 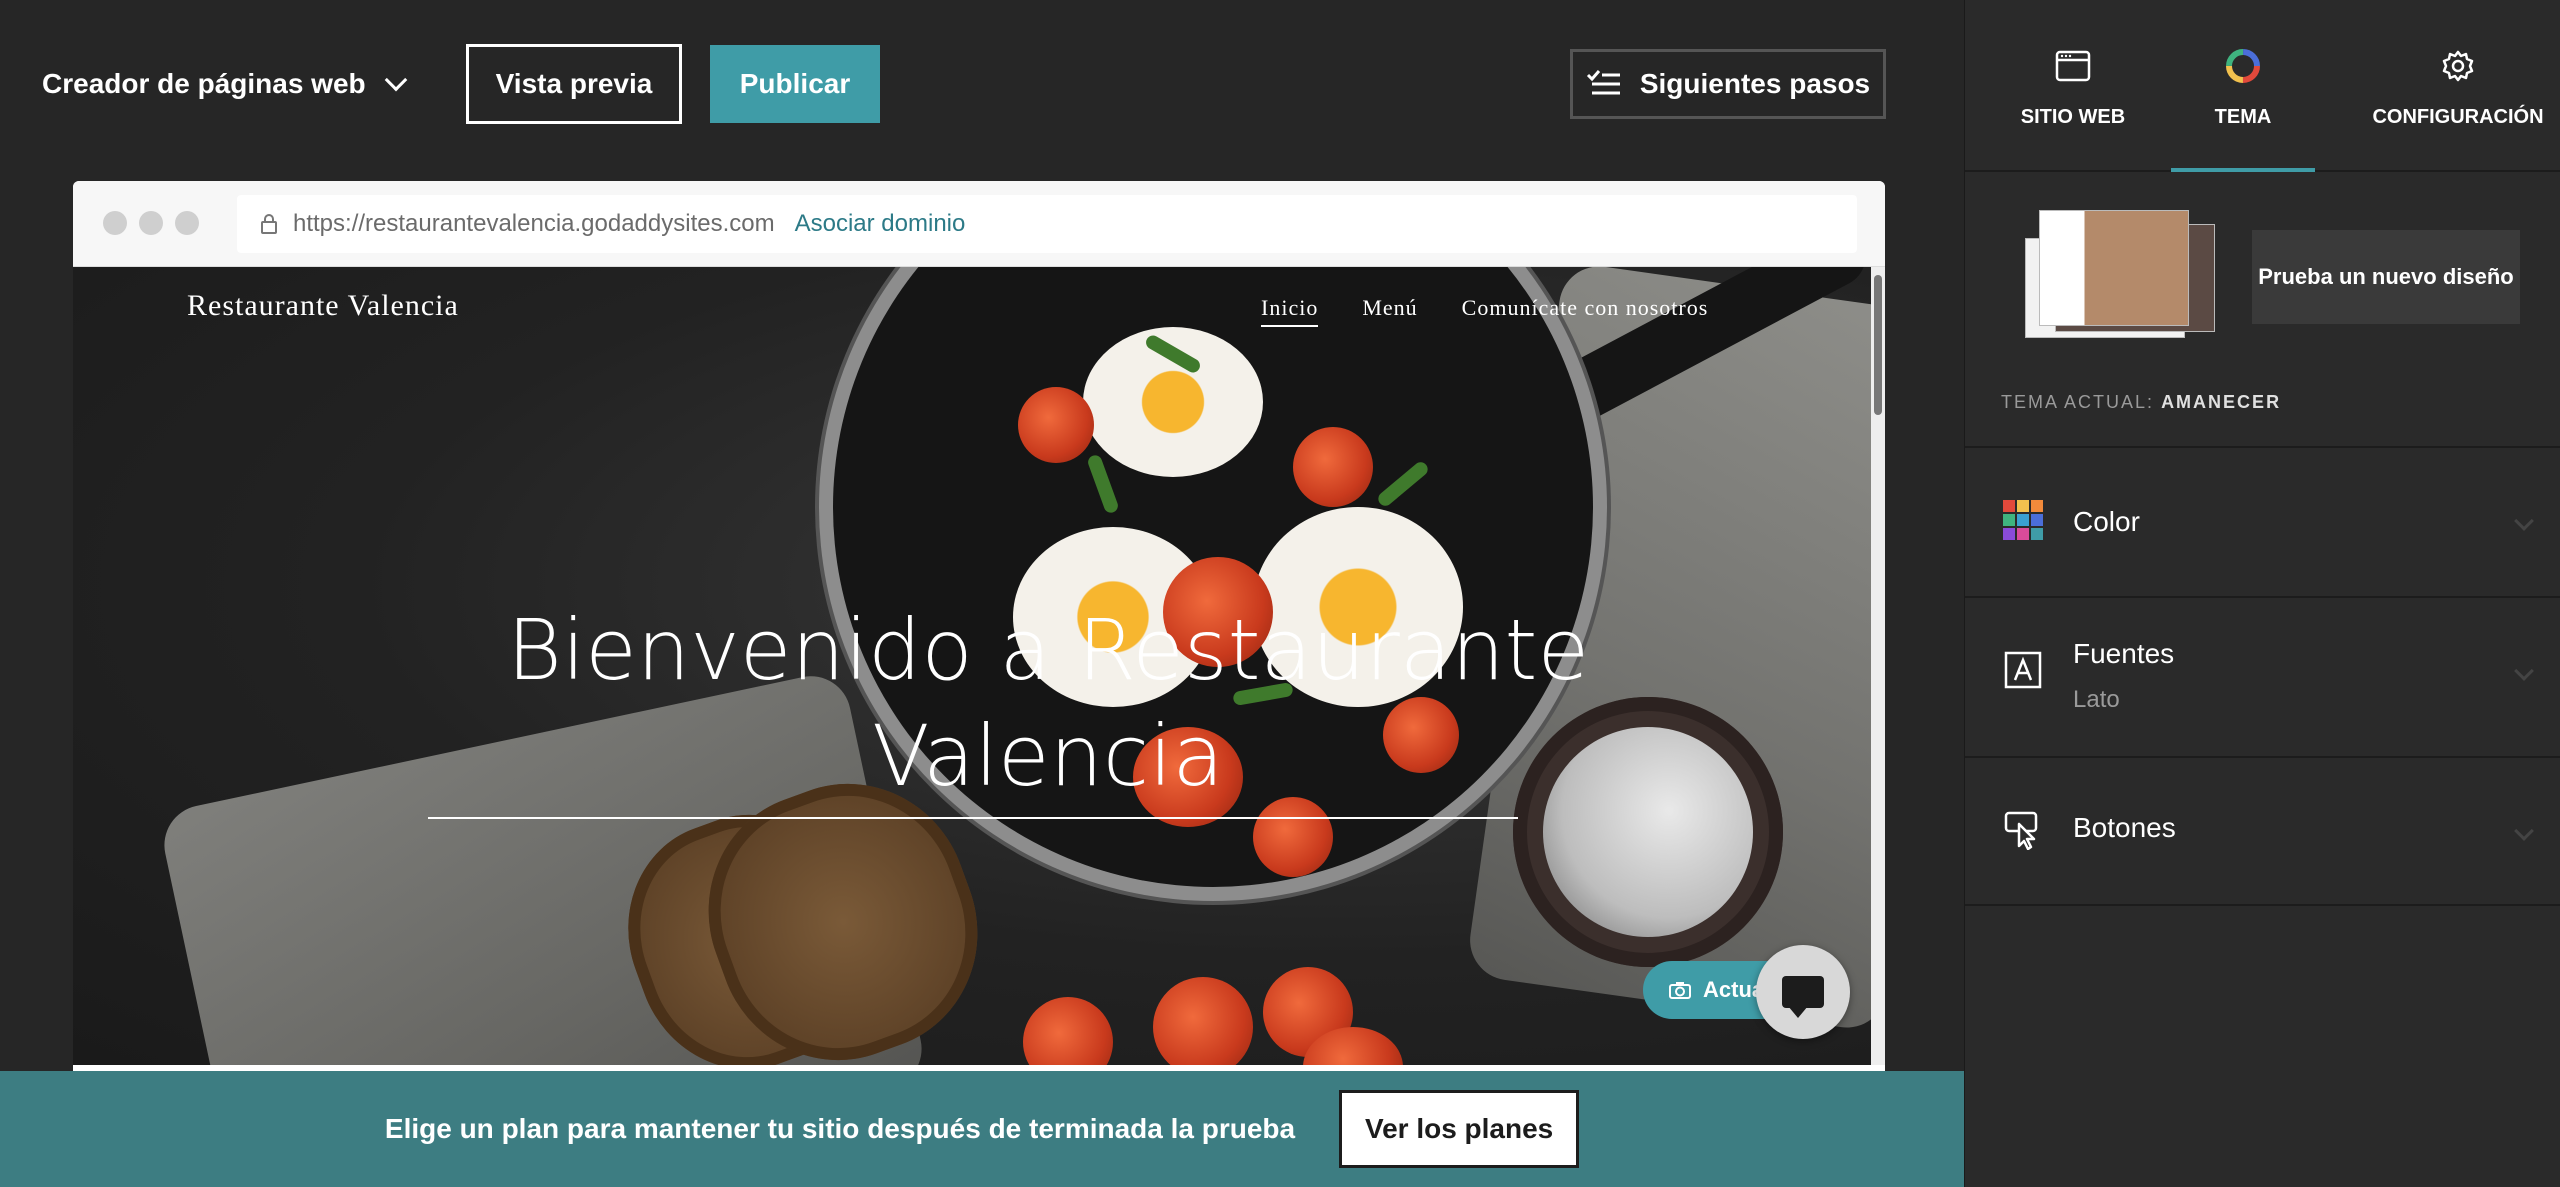 What do you see at coordinates (2106, 521) in the screenshot?
I see `color-label: Color` at bounding box center [2106, 521].